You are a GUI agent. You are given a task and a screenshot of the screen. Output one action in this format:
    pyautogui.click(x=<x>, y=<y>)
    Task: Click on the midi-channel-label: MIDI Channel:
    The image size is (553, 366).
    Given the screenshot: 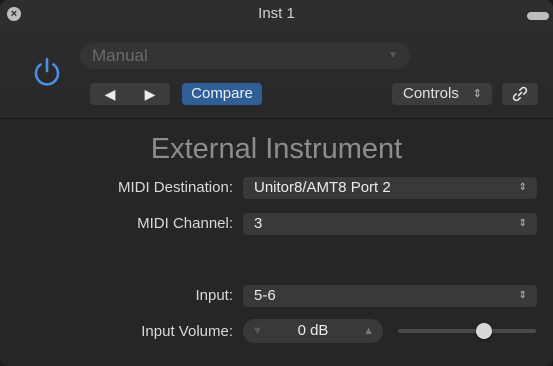 What is the action you would take?
    pyautogui.click(x=185, y=223)
    